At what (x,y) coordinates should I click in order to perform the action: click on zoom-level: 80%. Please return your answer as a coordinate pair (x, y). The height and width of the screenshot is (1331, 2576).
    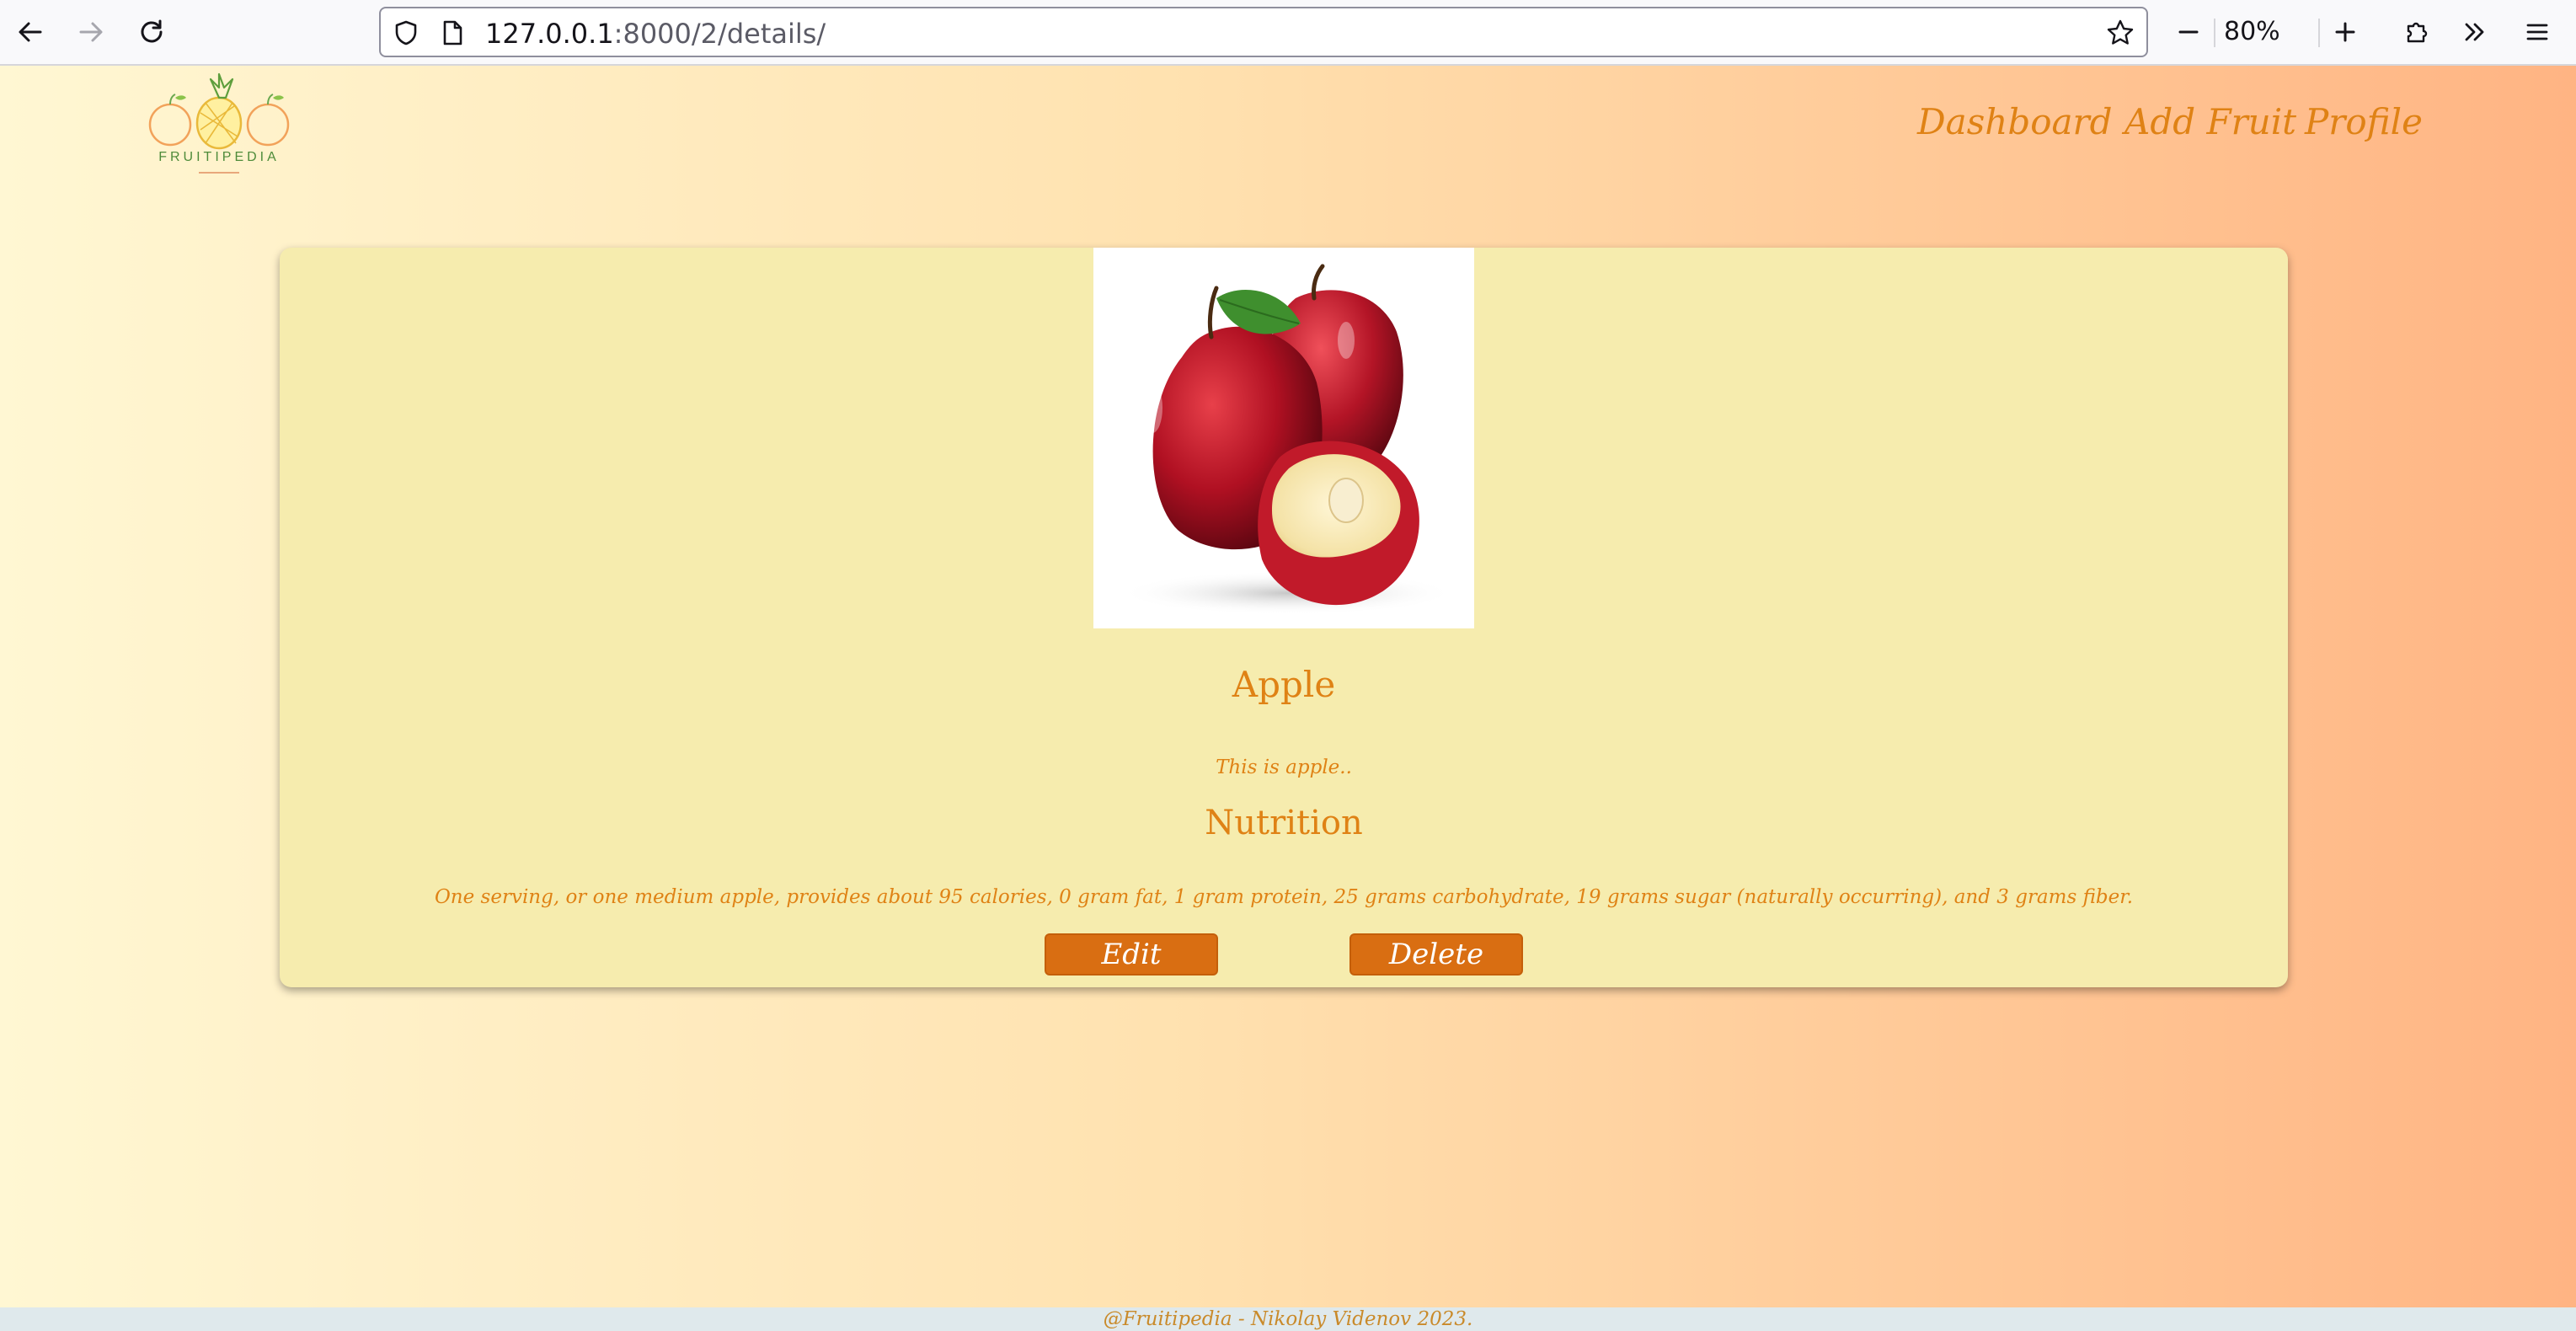
    Looking at the image, I should click on (2252, 32).